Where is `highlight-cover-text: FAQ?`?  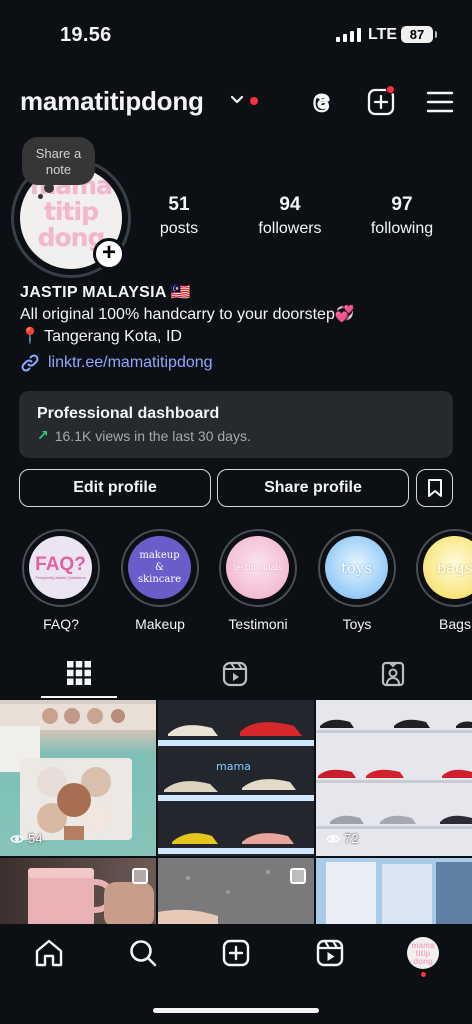 highlight-cover-text: FAQ? is located at coordinates (60, 564).